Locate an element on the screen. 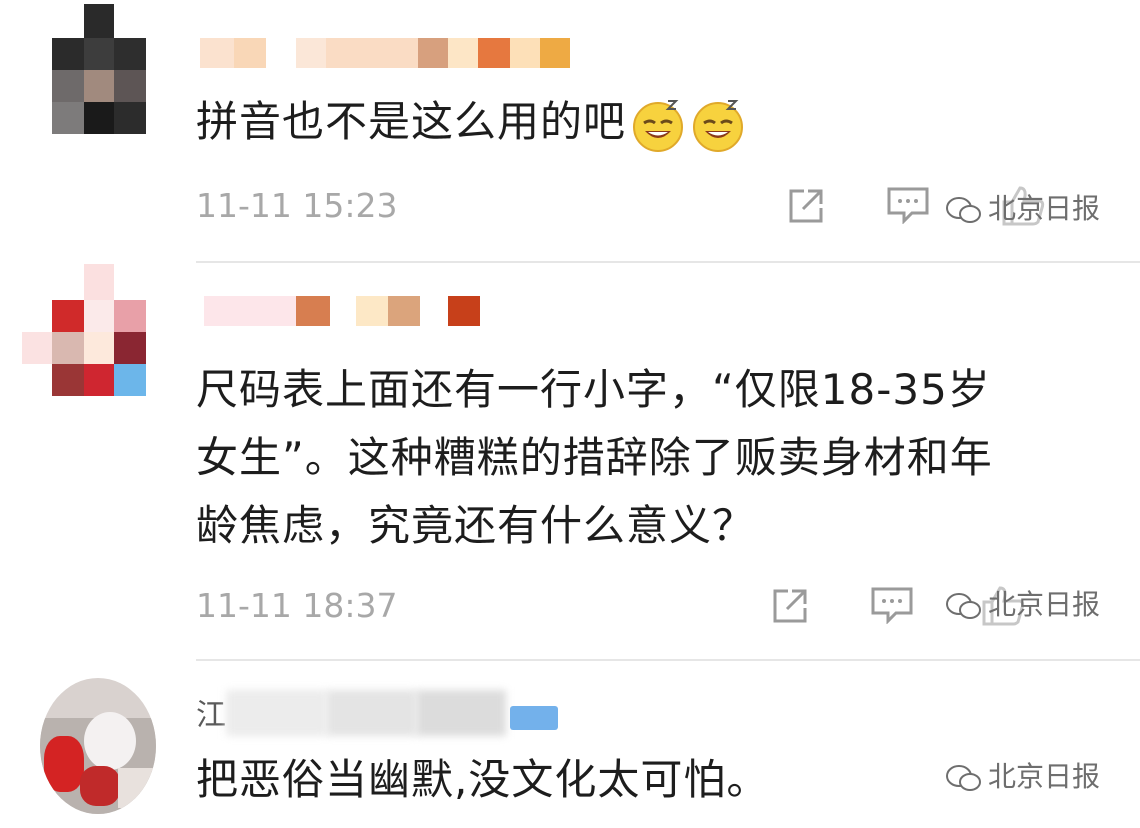  timestamp: 11-11 18:37 is located at coordinates (297, 605).